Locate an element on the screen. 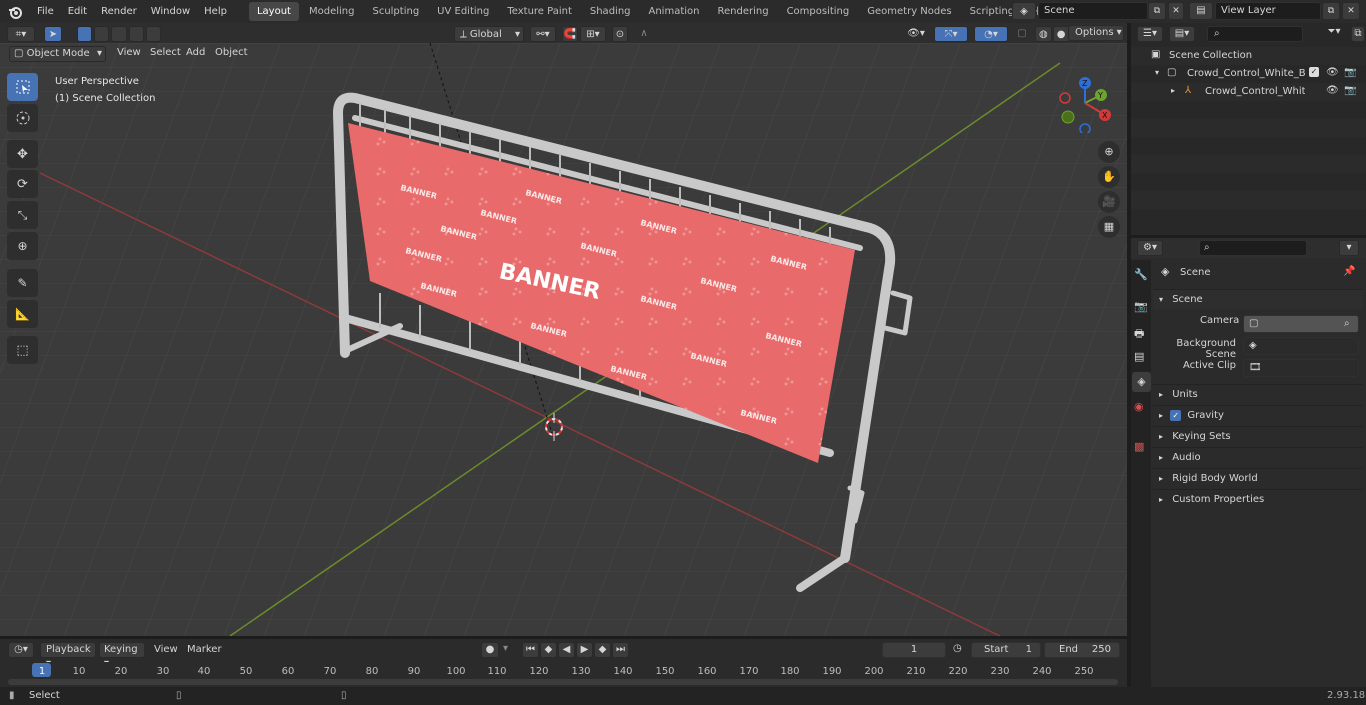 This screenshot has width=1366, height=705. timeline-menu-view: View is located at coordinates (166, 649).